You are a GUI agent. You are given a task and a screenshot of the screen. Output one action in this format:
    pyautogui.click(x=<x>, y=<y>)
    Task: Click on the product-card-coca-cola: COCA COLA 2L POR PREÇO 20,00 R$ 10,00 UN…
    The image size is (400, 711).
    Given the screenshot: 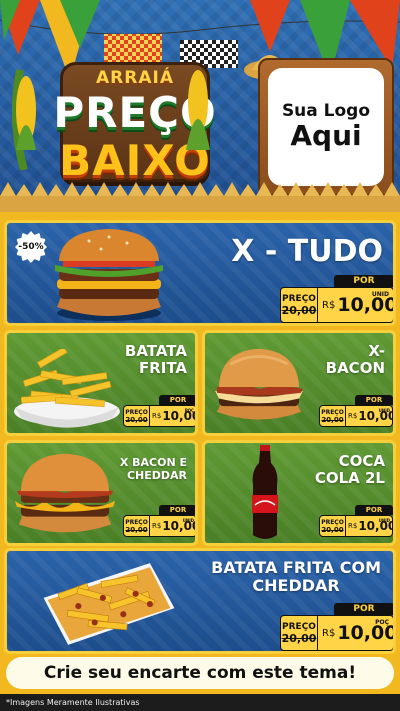 What is the action you would take?
    pyautogui.click(x=299, y=493)
    